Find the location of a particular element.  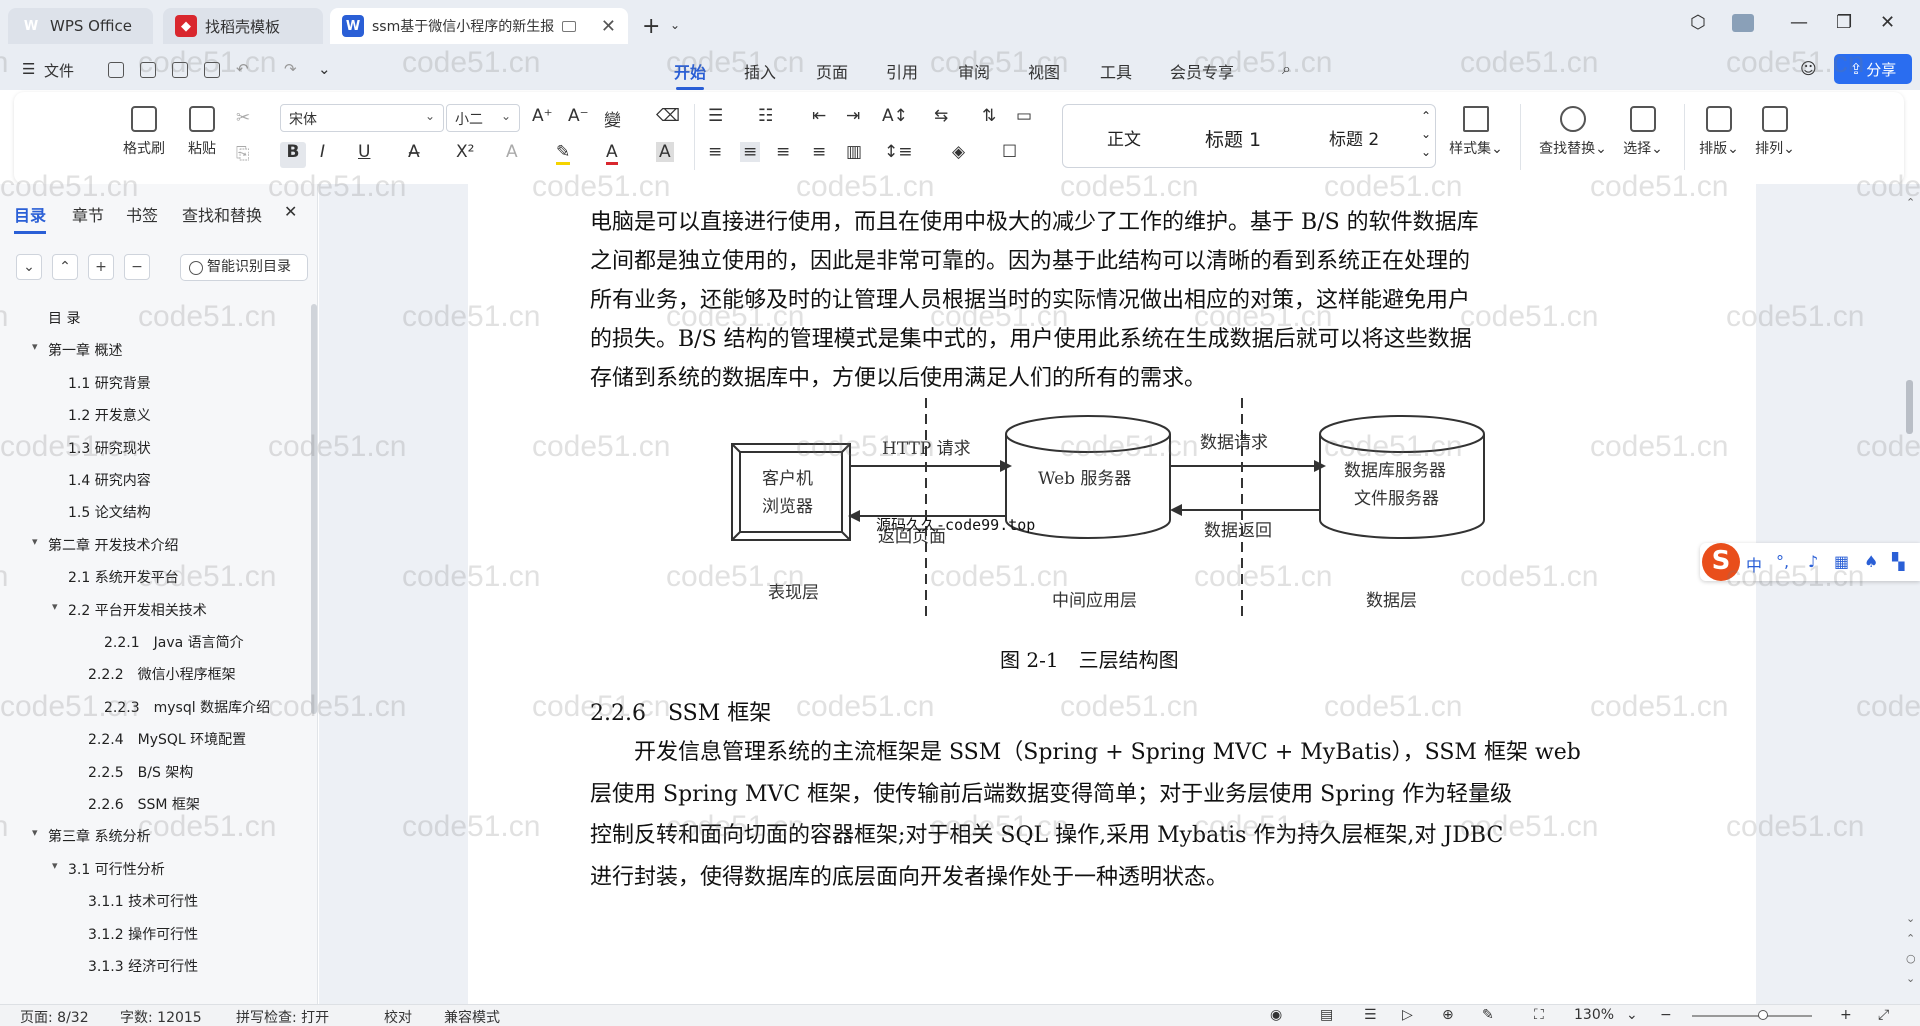

toc-item: 1.1 研究背景 is located at coordinates (109, 383).